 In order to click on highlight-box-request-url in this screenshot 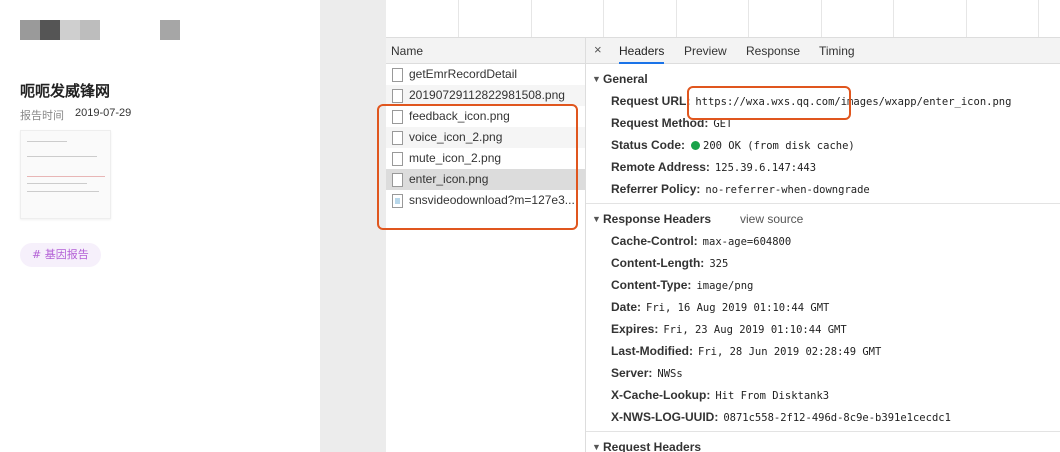, I will do `click(769, 103)`.